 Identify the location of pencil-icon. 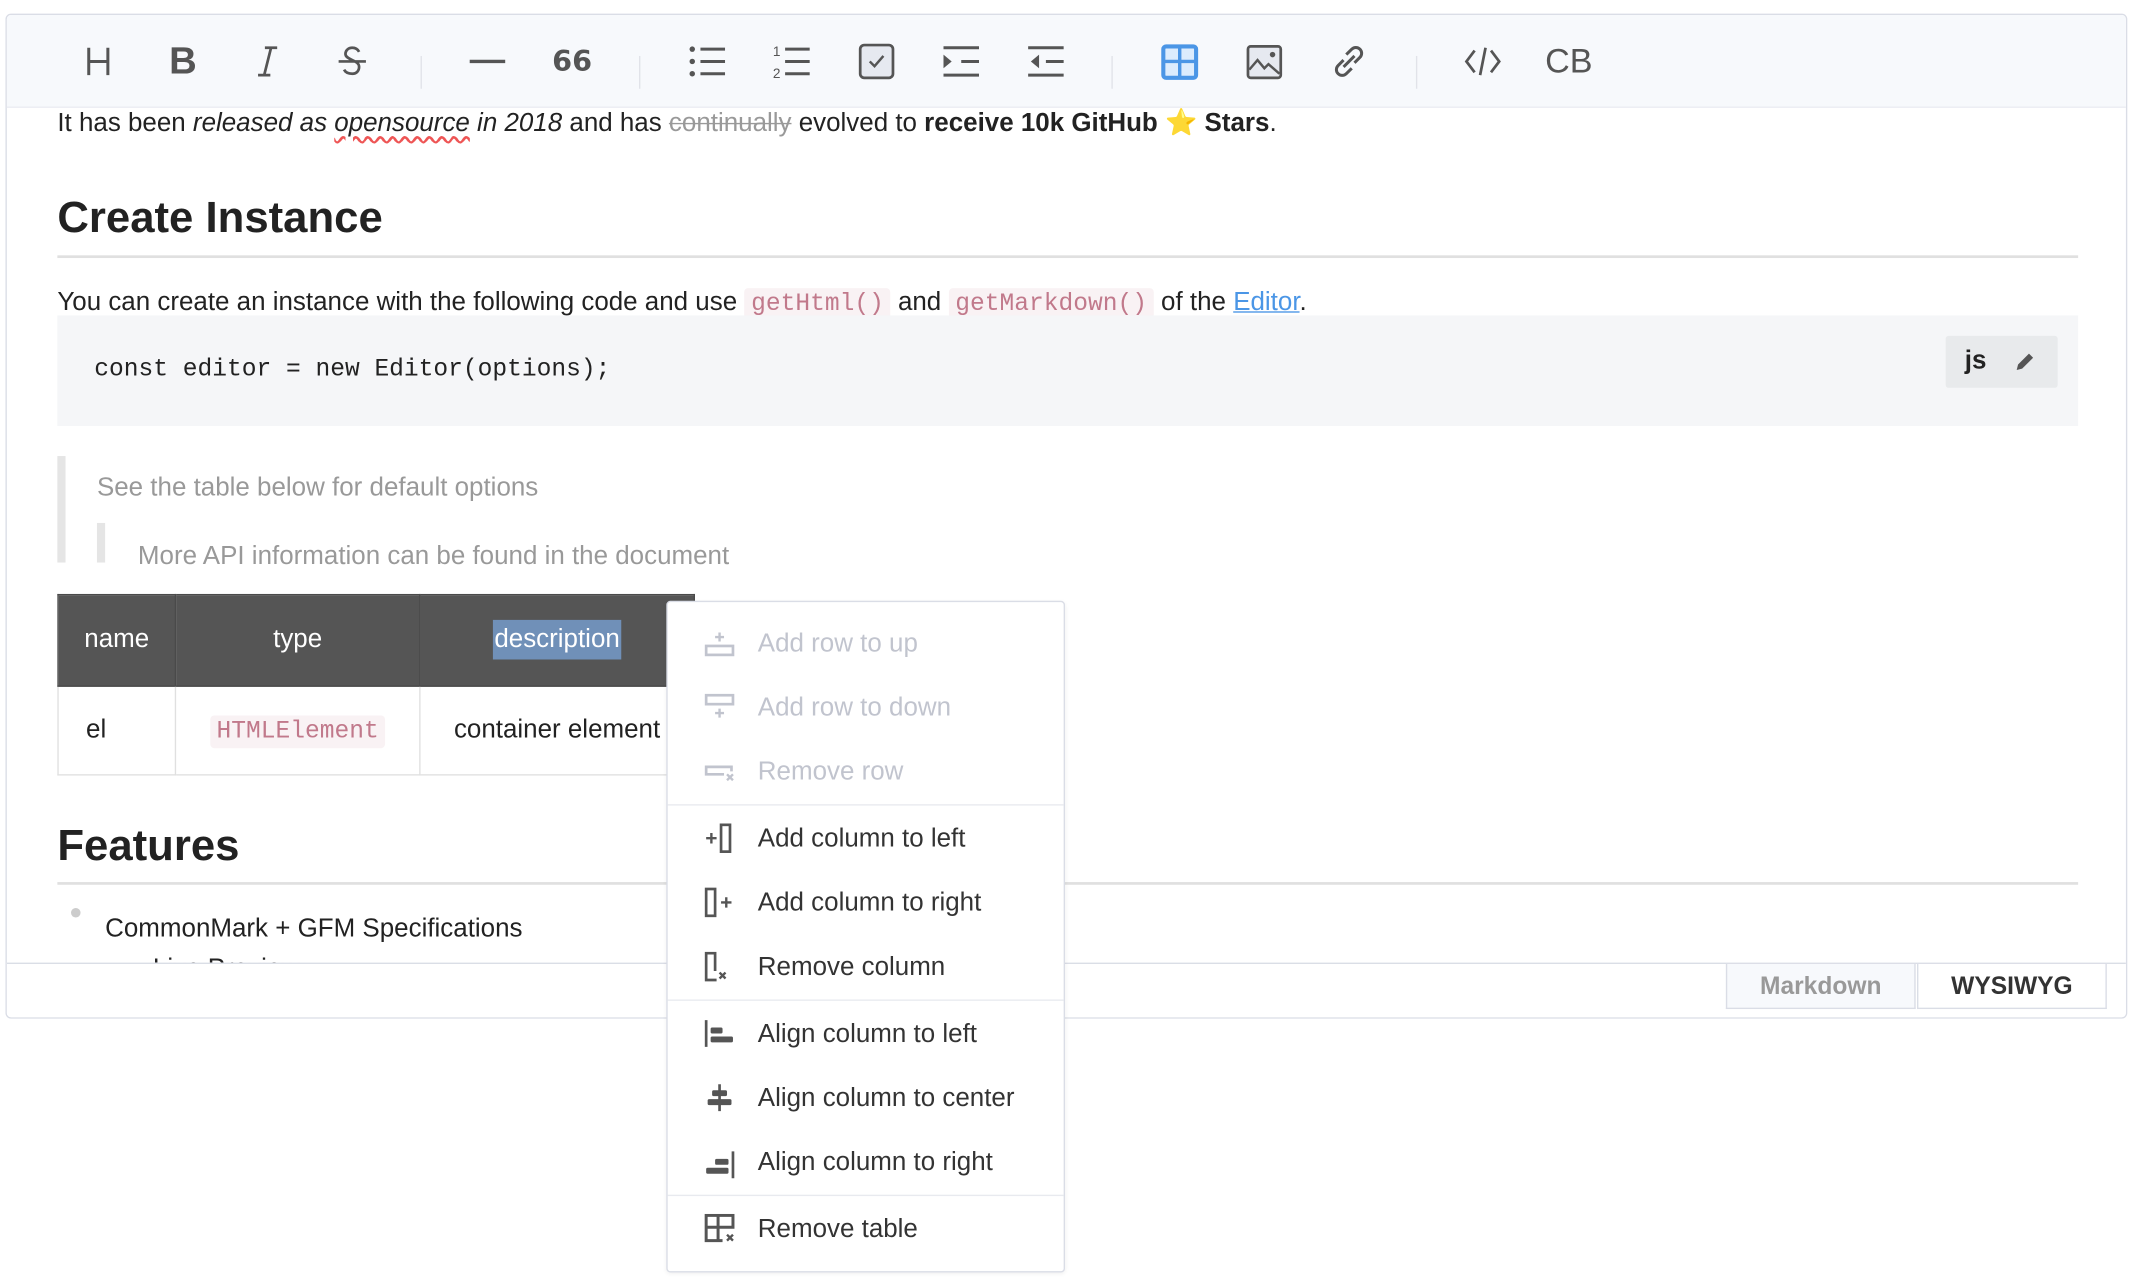
(2025, 362).